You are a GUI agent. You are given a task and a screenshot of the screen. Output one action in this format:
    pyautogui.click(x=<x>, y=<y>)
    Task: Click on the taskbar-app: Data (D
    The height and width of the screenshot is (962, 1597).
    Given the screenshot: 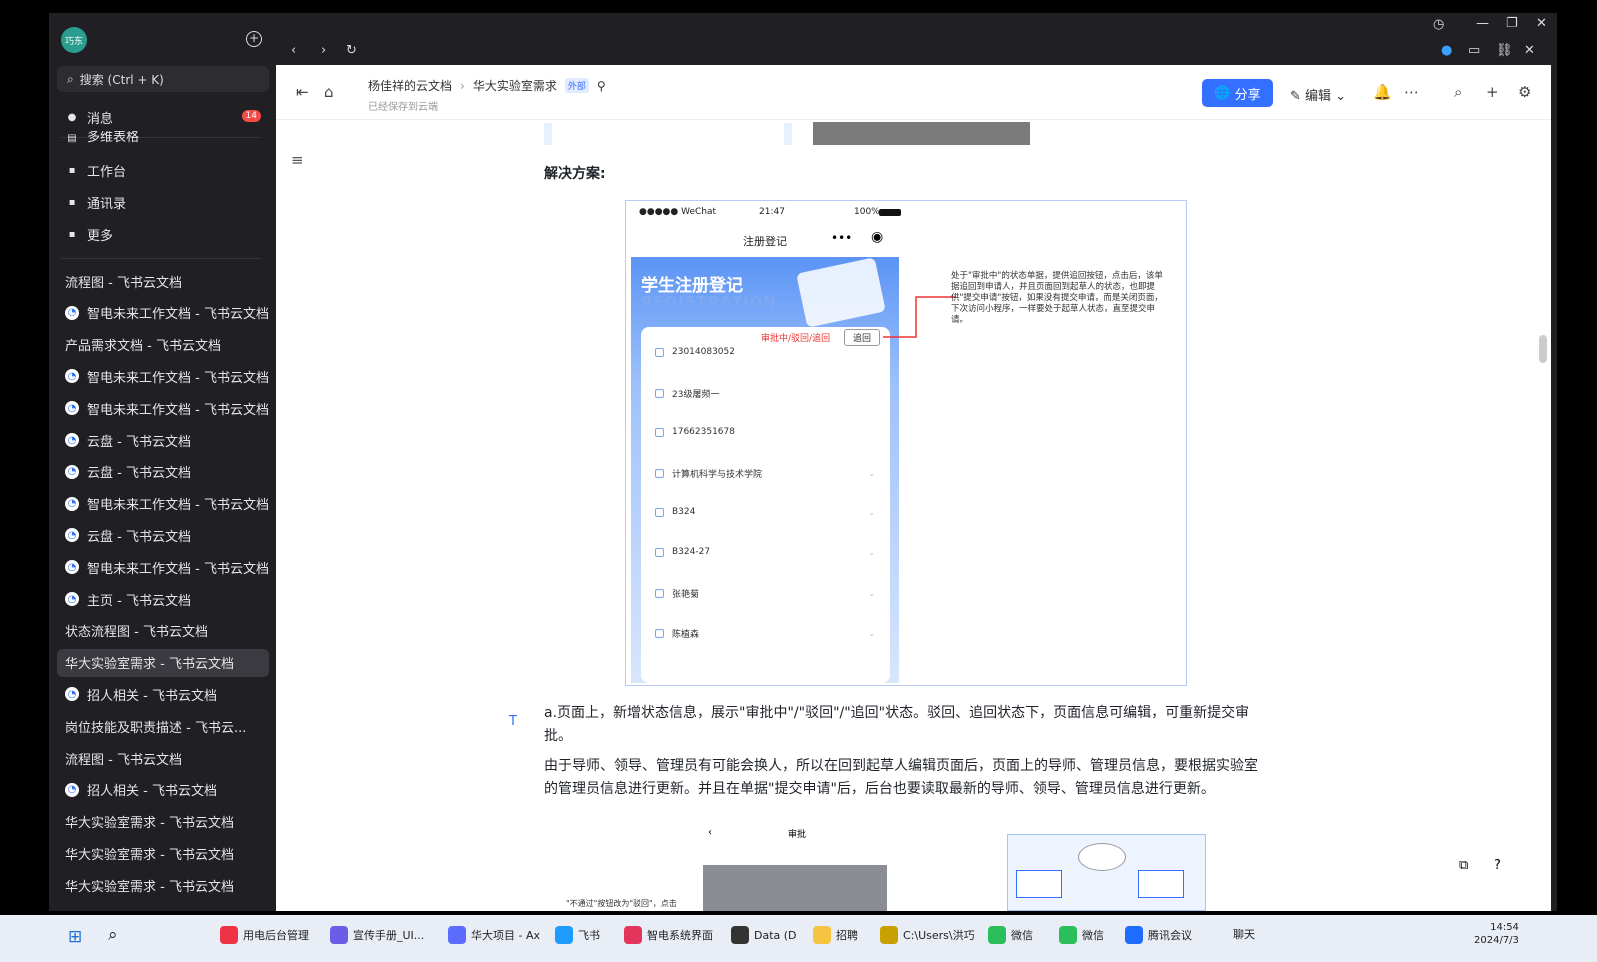 What is the action you would take?
    pyautogui.click(x=764, y=935)
    